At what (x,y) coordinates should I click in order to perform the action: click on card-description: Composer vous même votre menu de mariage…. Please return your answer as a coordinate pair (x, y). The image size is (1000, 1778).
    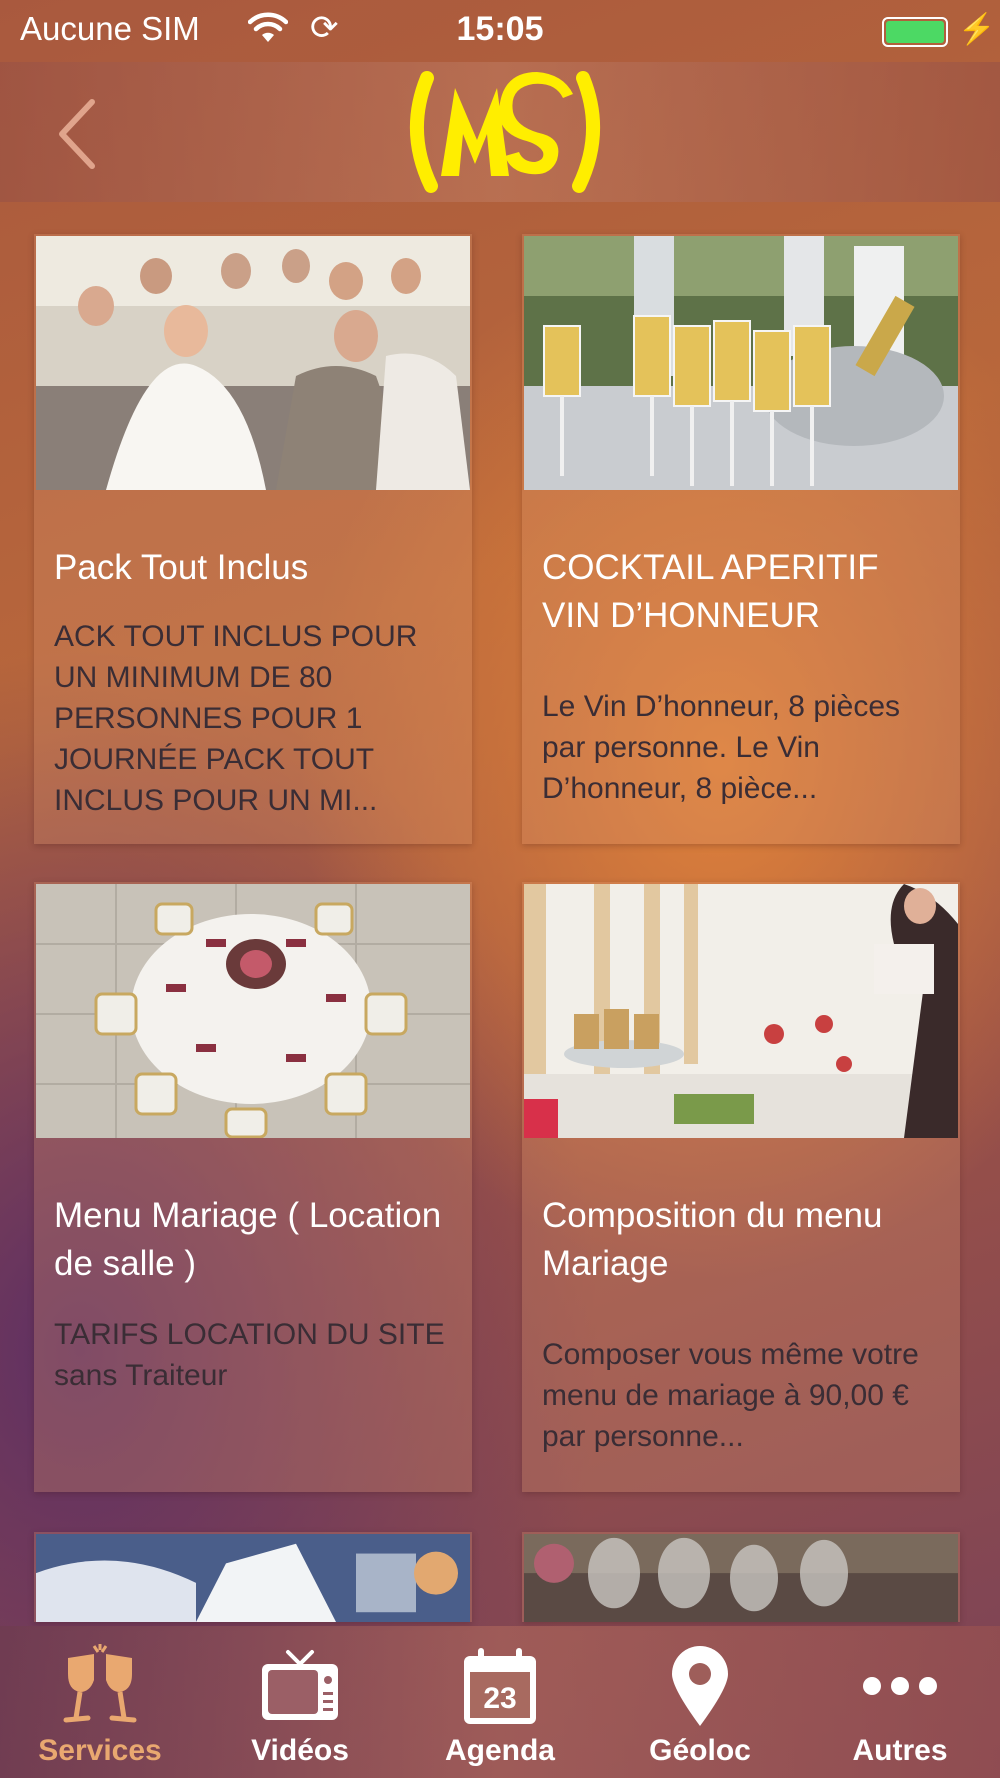
    Looking at the image, I should click on (730, 1395).